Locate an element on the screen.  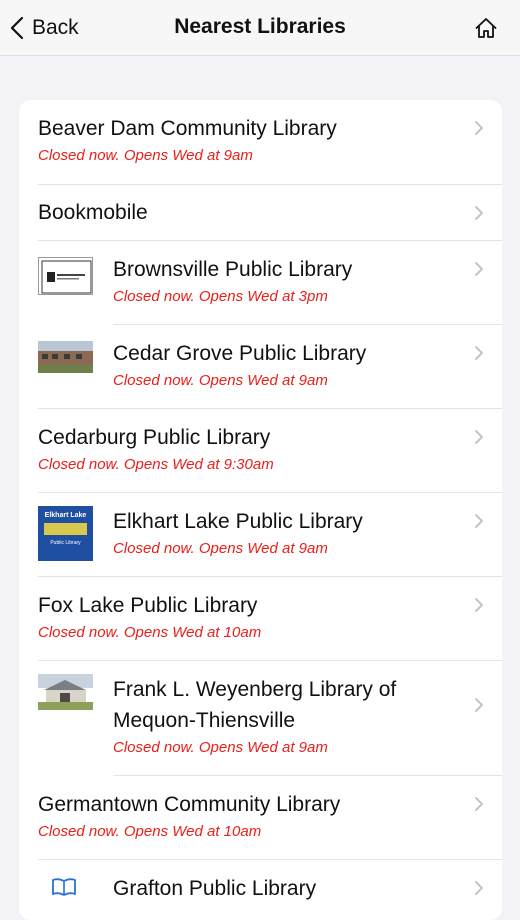
book-icon is located at coordinates (64, 887).